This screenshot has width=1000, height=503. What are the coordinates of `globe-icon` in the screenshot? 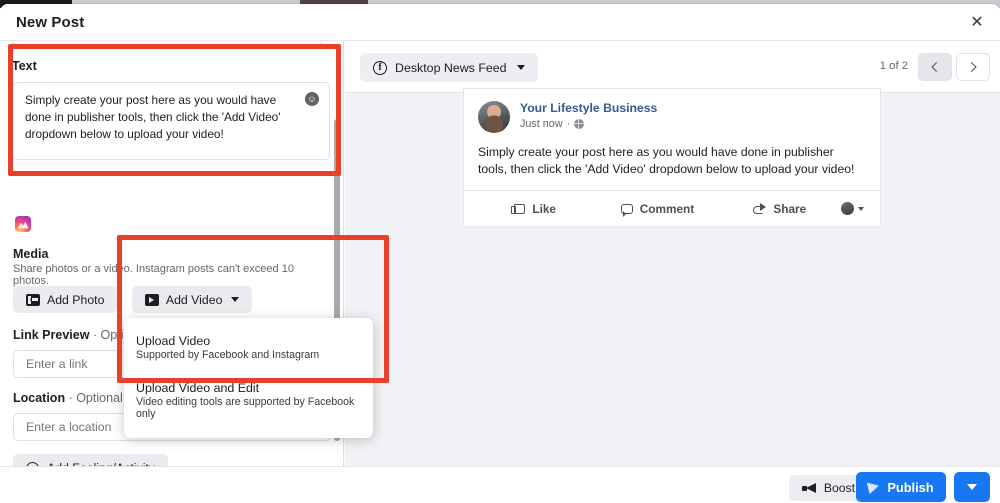 It's located at (579, 124).